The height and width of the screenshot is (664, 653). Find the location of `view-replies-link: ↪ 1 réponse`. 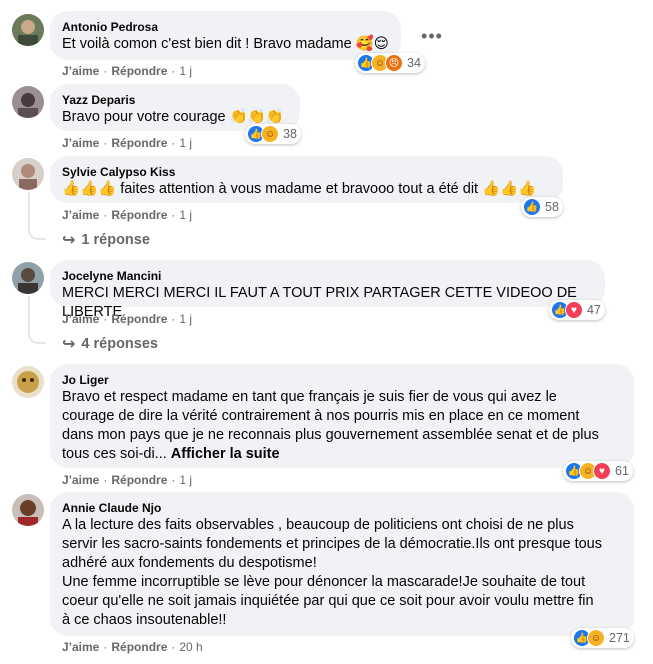

view-replies-link: ↪ 1 réponse is located at coordinates (106, 240).